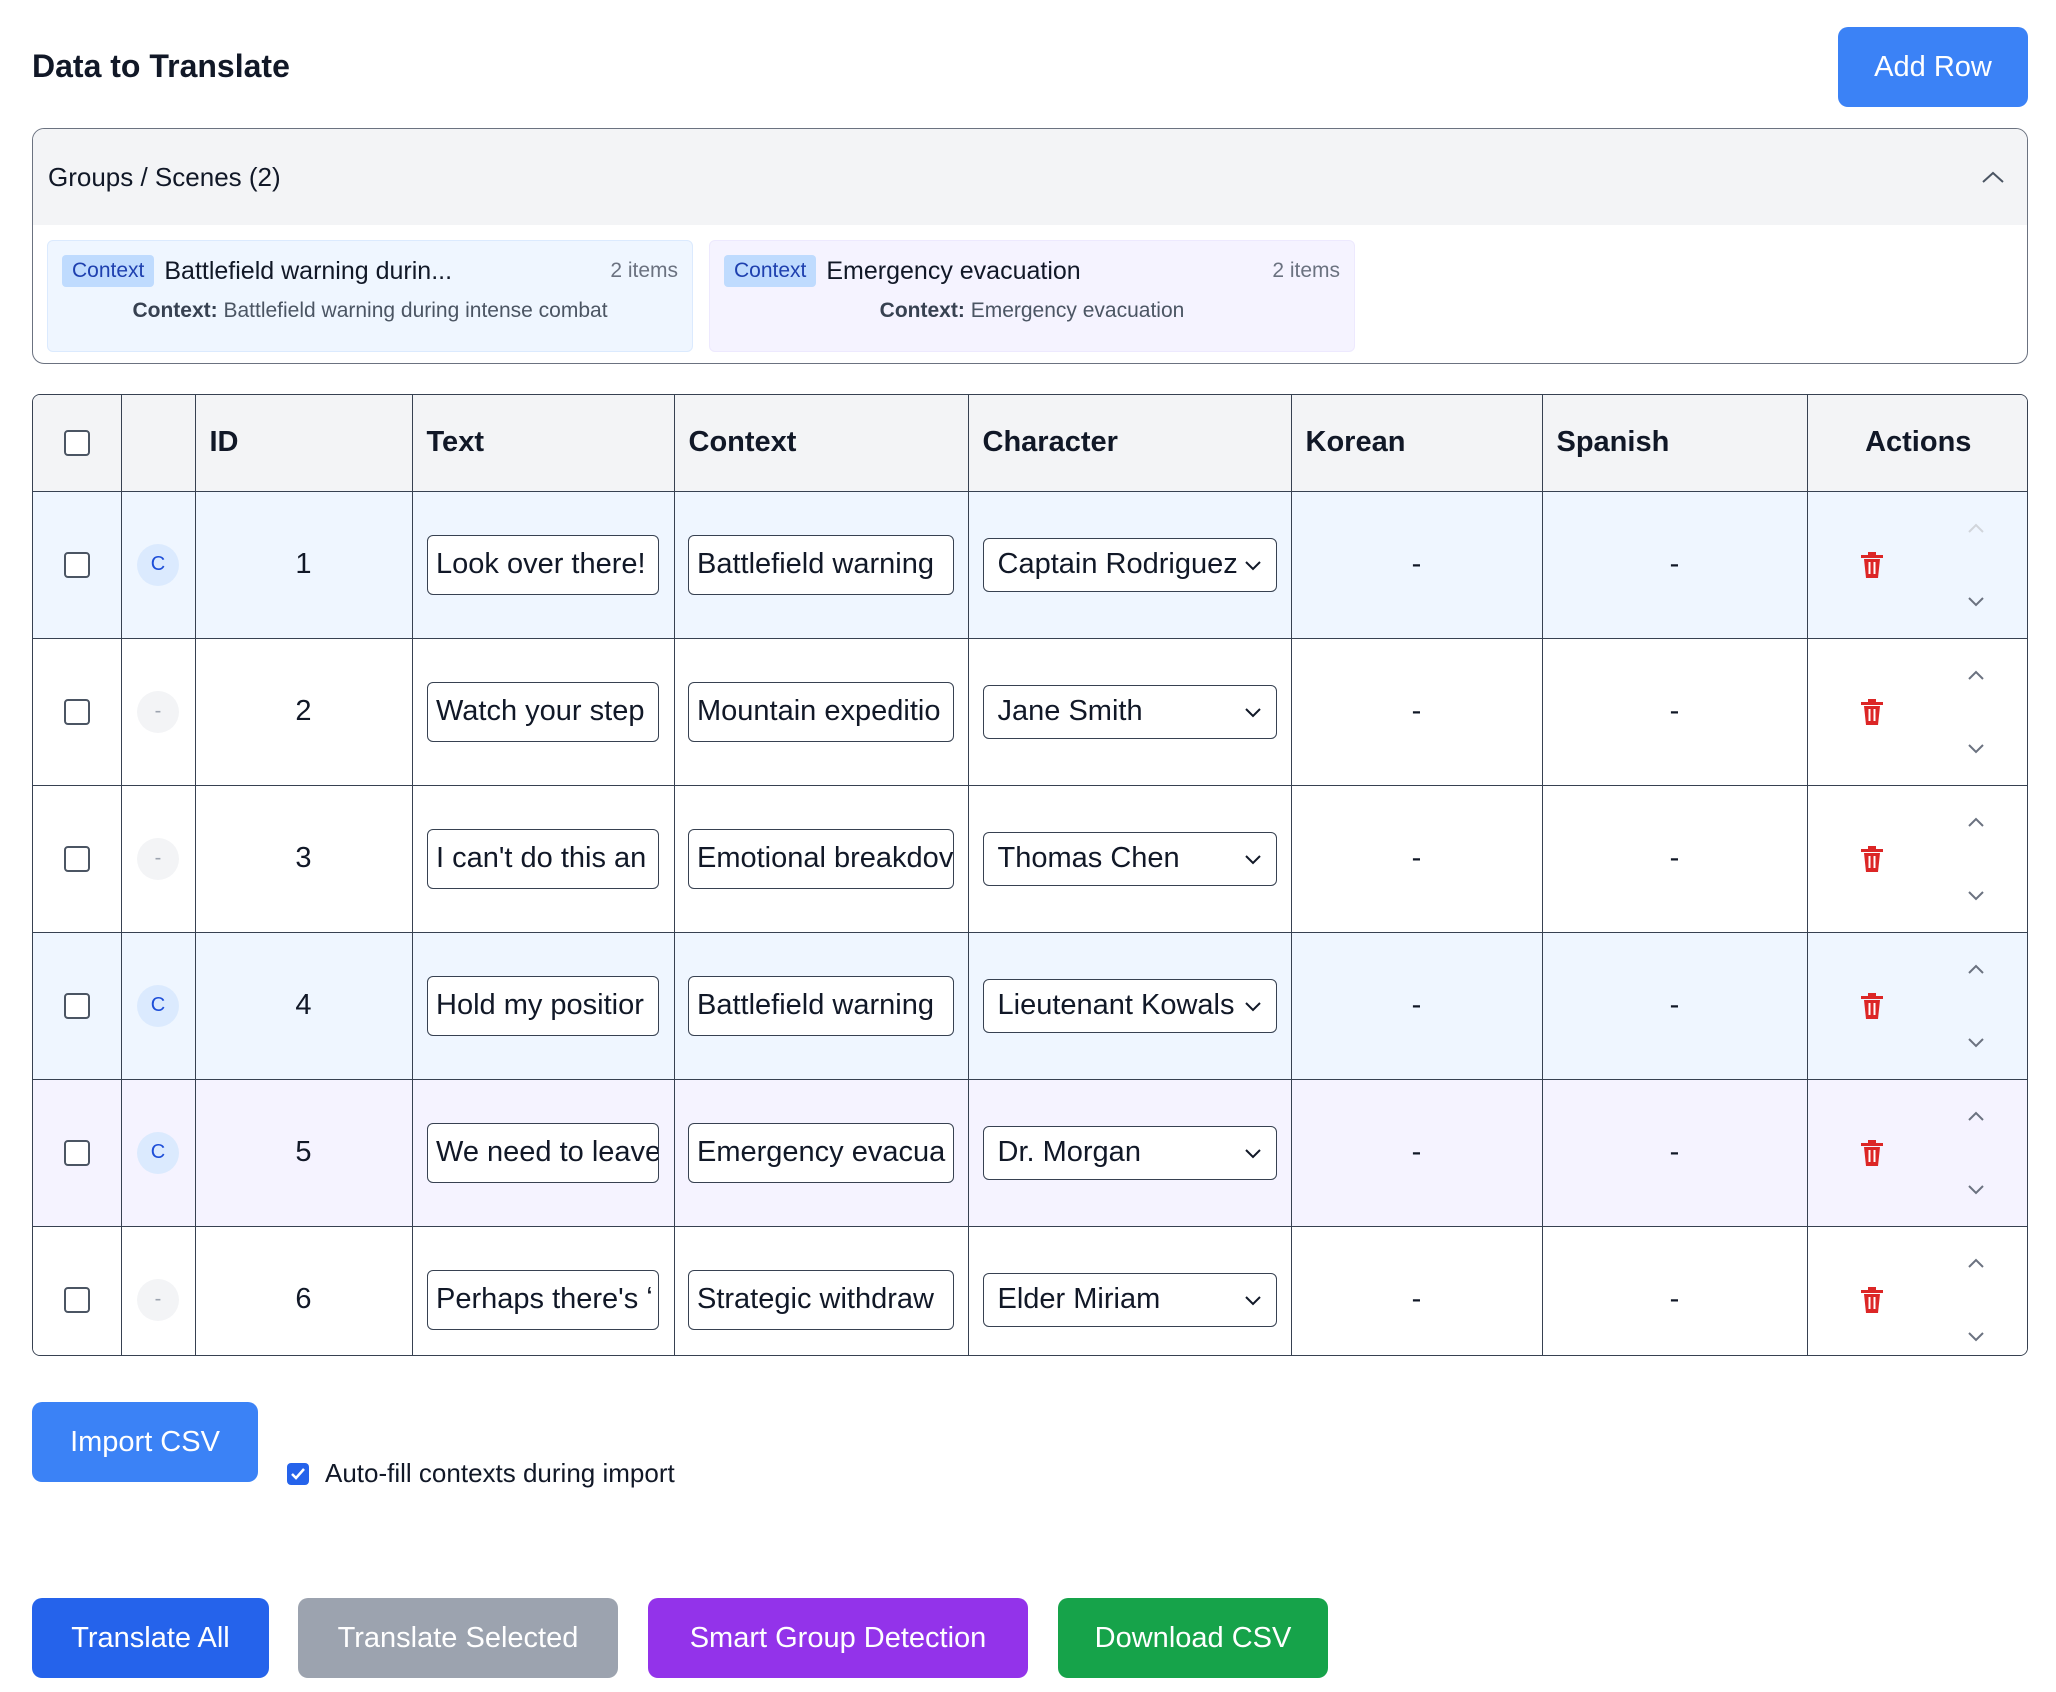 This screenshot has height=1692, width=2056. Describe the element at coordinates (1993, 177) in the screenshot. I see `chevron-up-icon` at that location.